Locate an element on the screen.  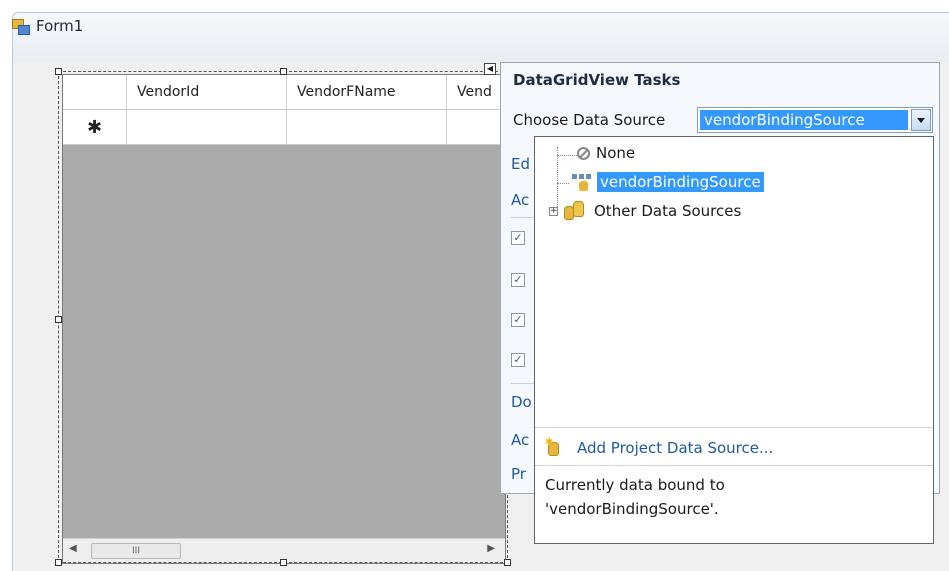
add-column-link: Ac is located at coordinates (520, 200).